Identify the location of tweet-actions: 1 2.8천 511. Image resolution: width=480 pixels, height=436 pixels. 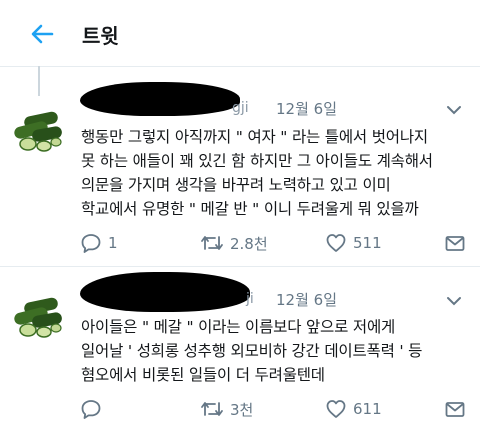
(240, 243).